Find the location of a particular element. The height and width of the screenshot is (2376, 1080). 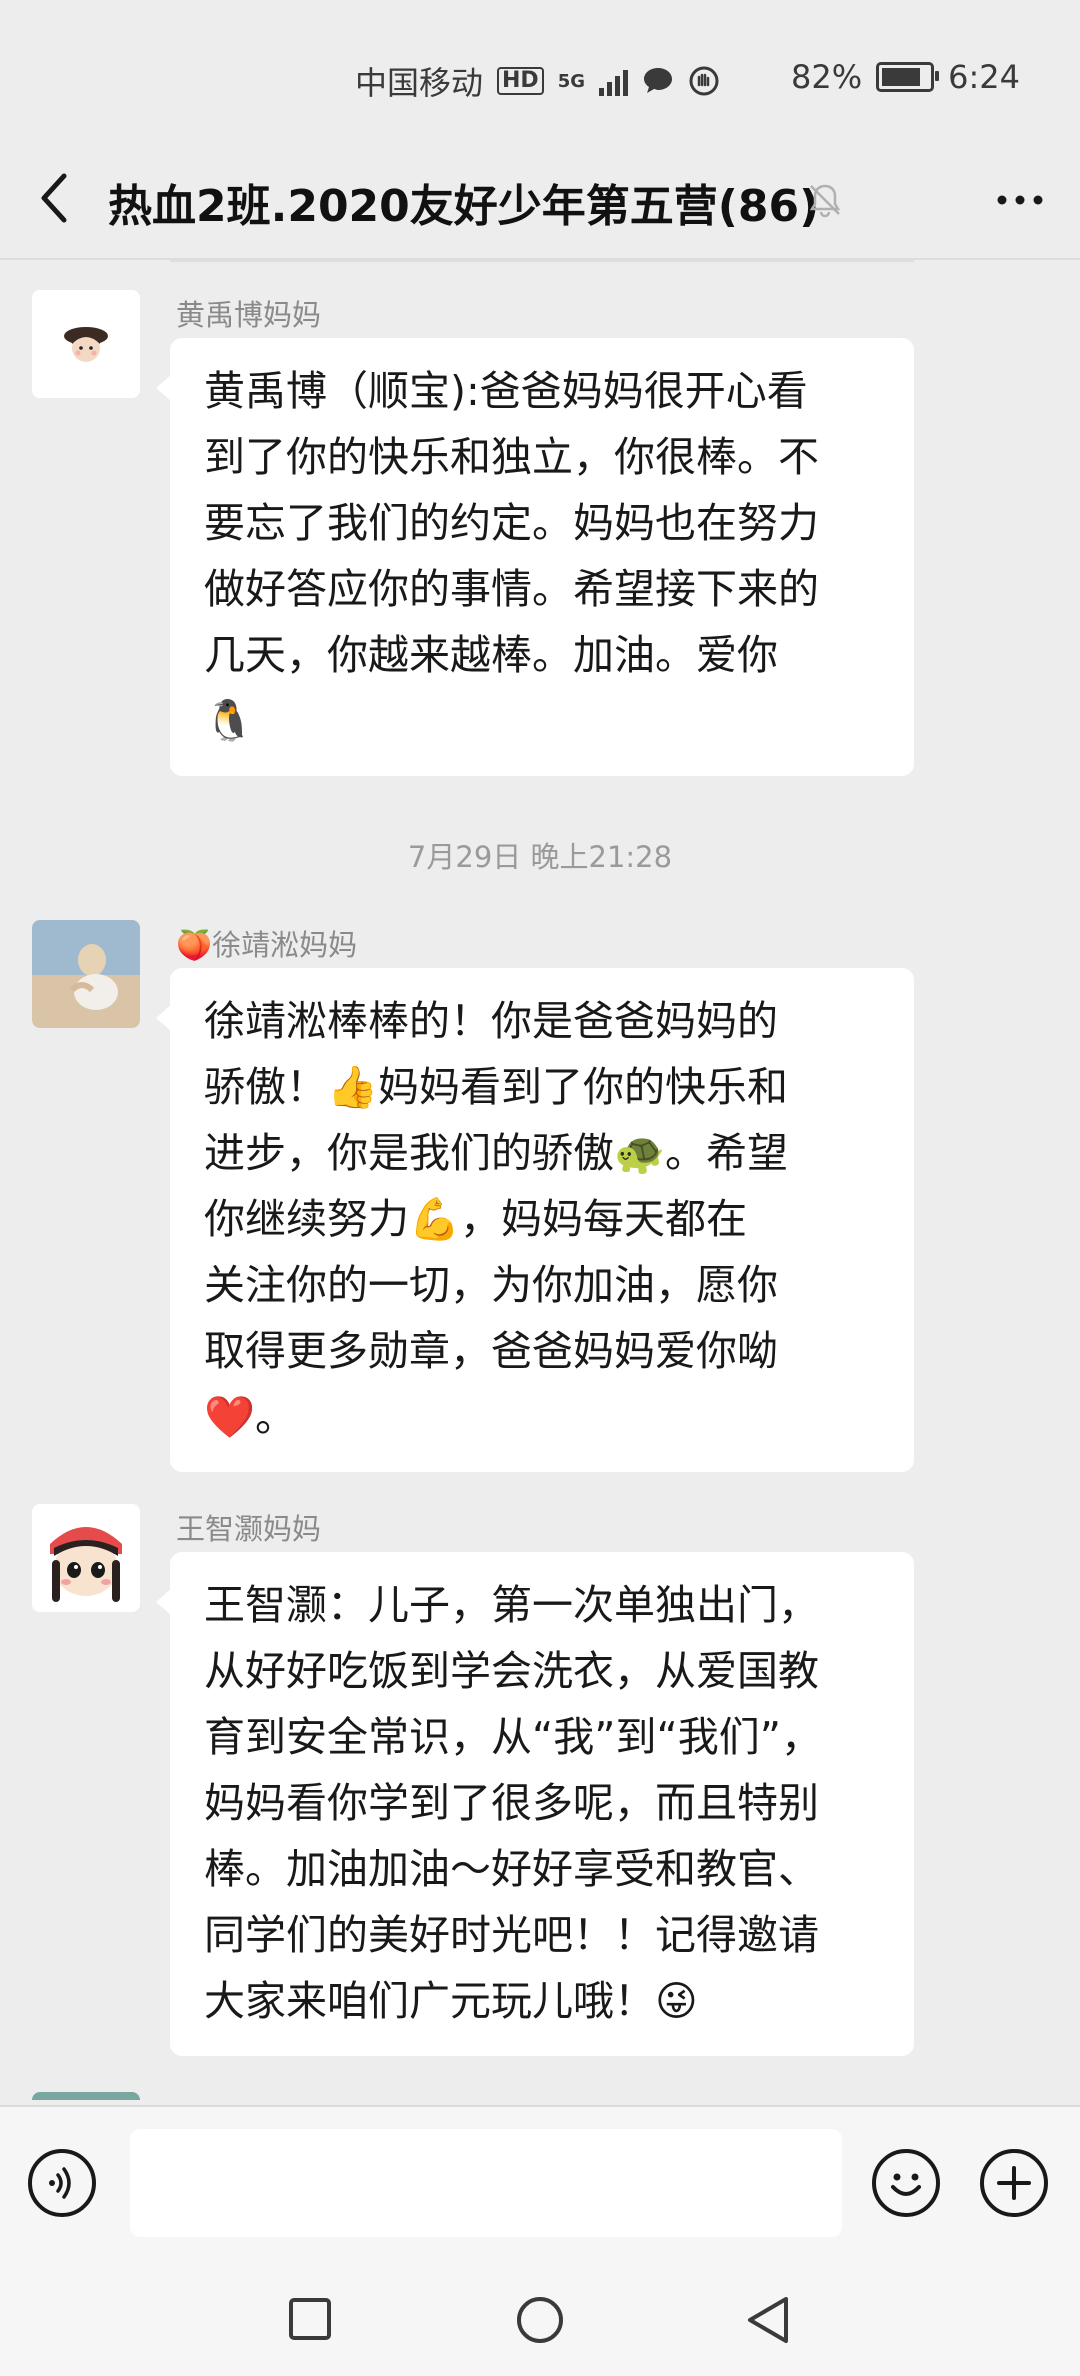

voice-icon is located at coordinates (62, 2183).